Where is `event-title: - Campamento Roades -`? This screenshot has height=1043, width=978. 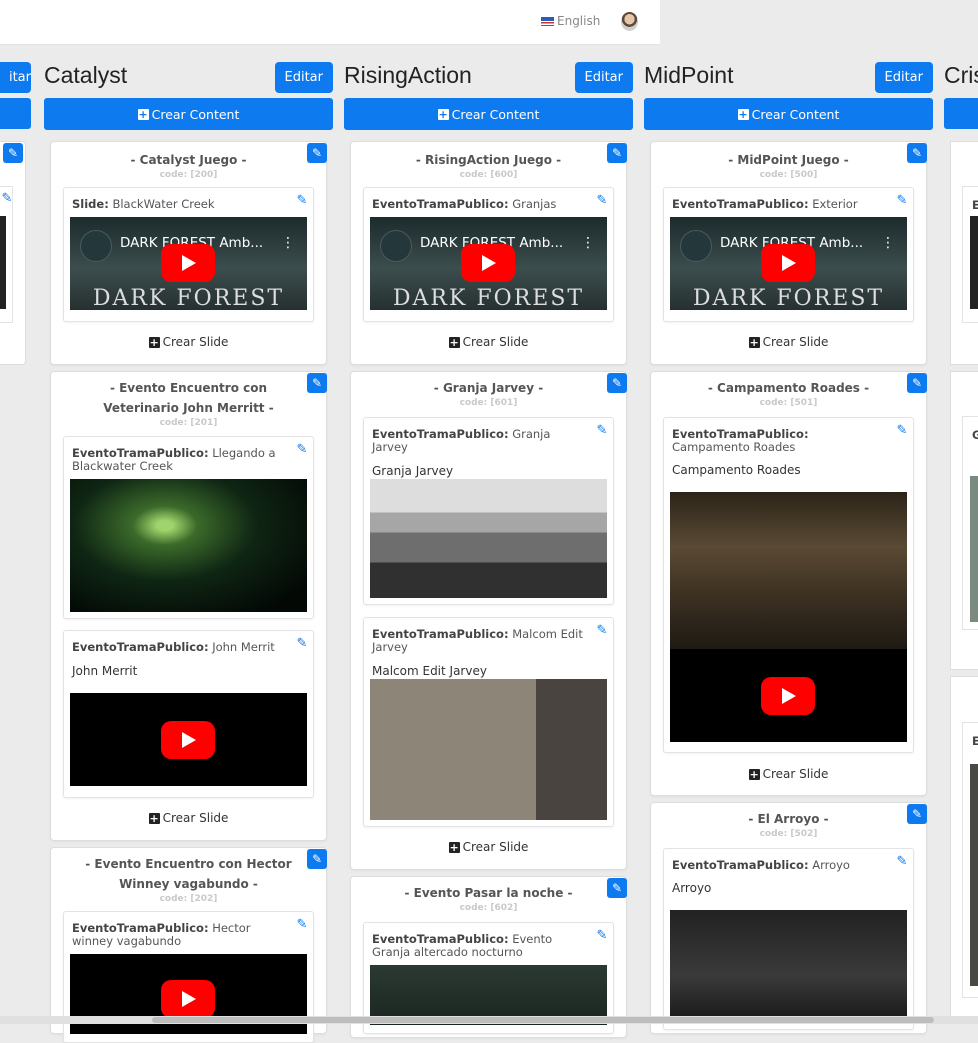
event-title: - Campamento Roades - is located at coordinates (788, 388).